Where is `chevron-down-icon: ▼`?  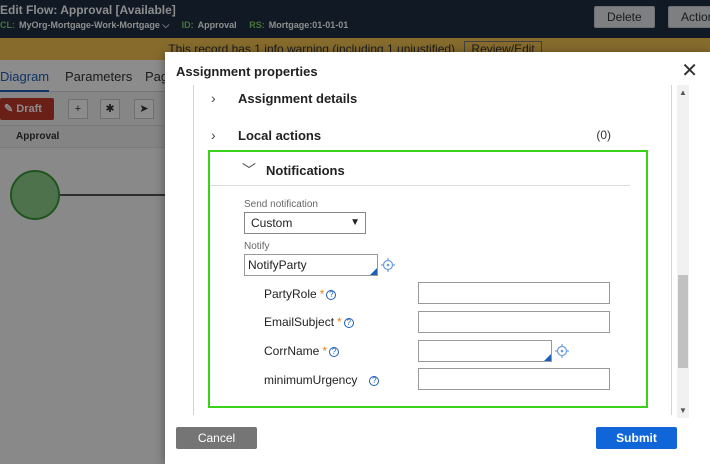 chevron-down-icon: ▼ is located at coordinates (355, 222).